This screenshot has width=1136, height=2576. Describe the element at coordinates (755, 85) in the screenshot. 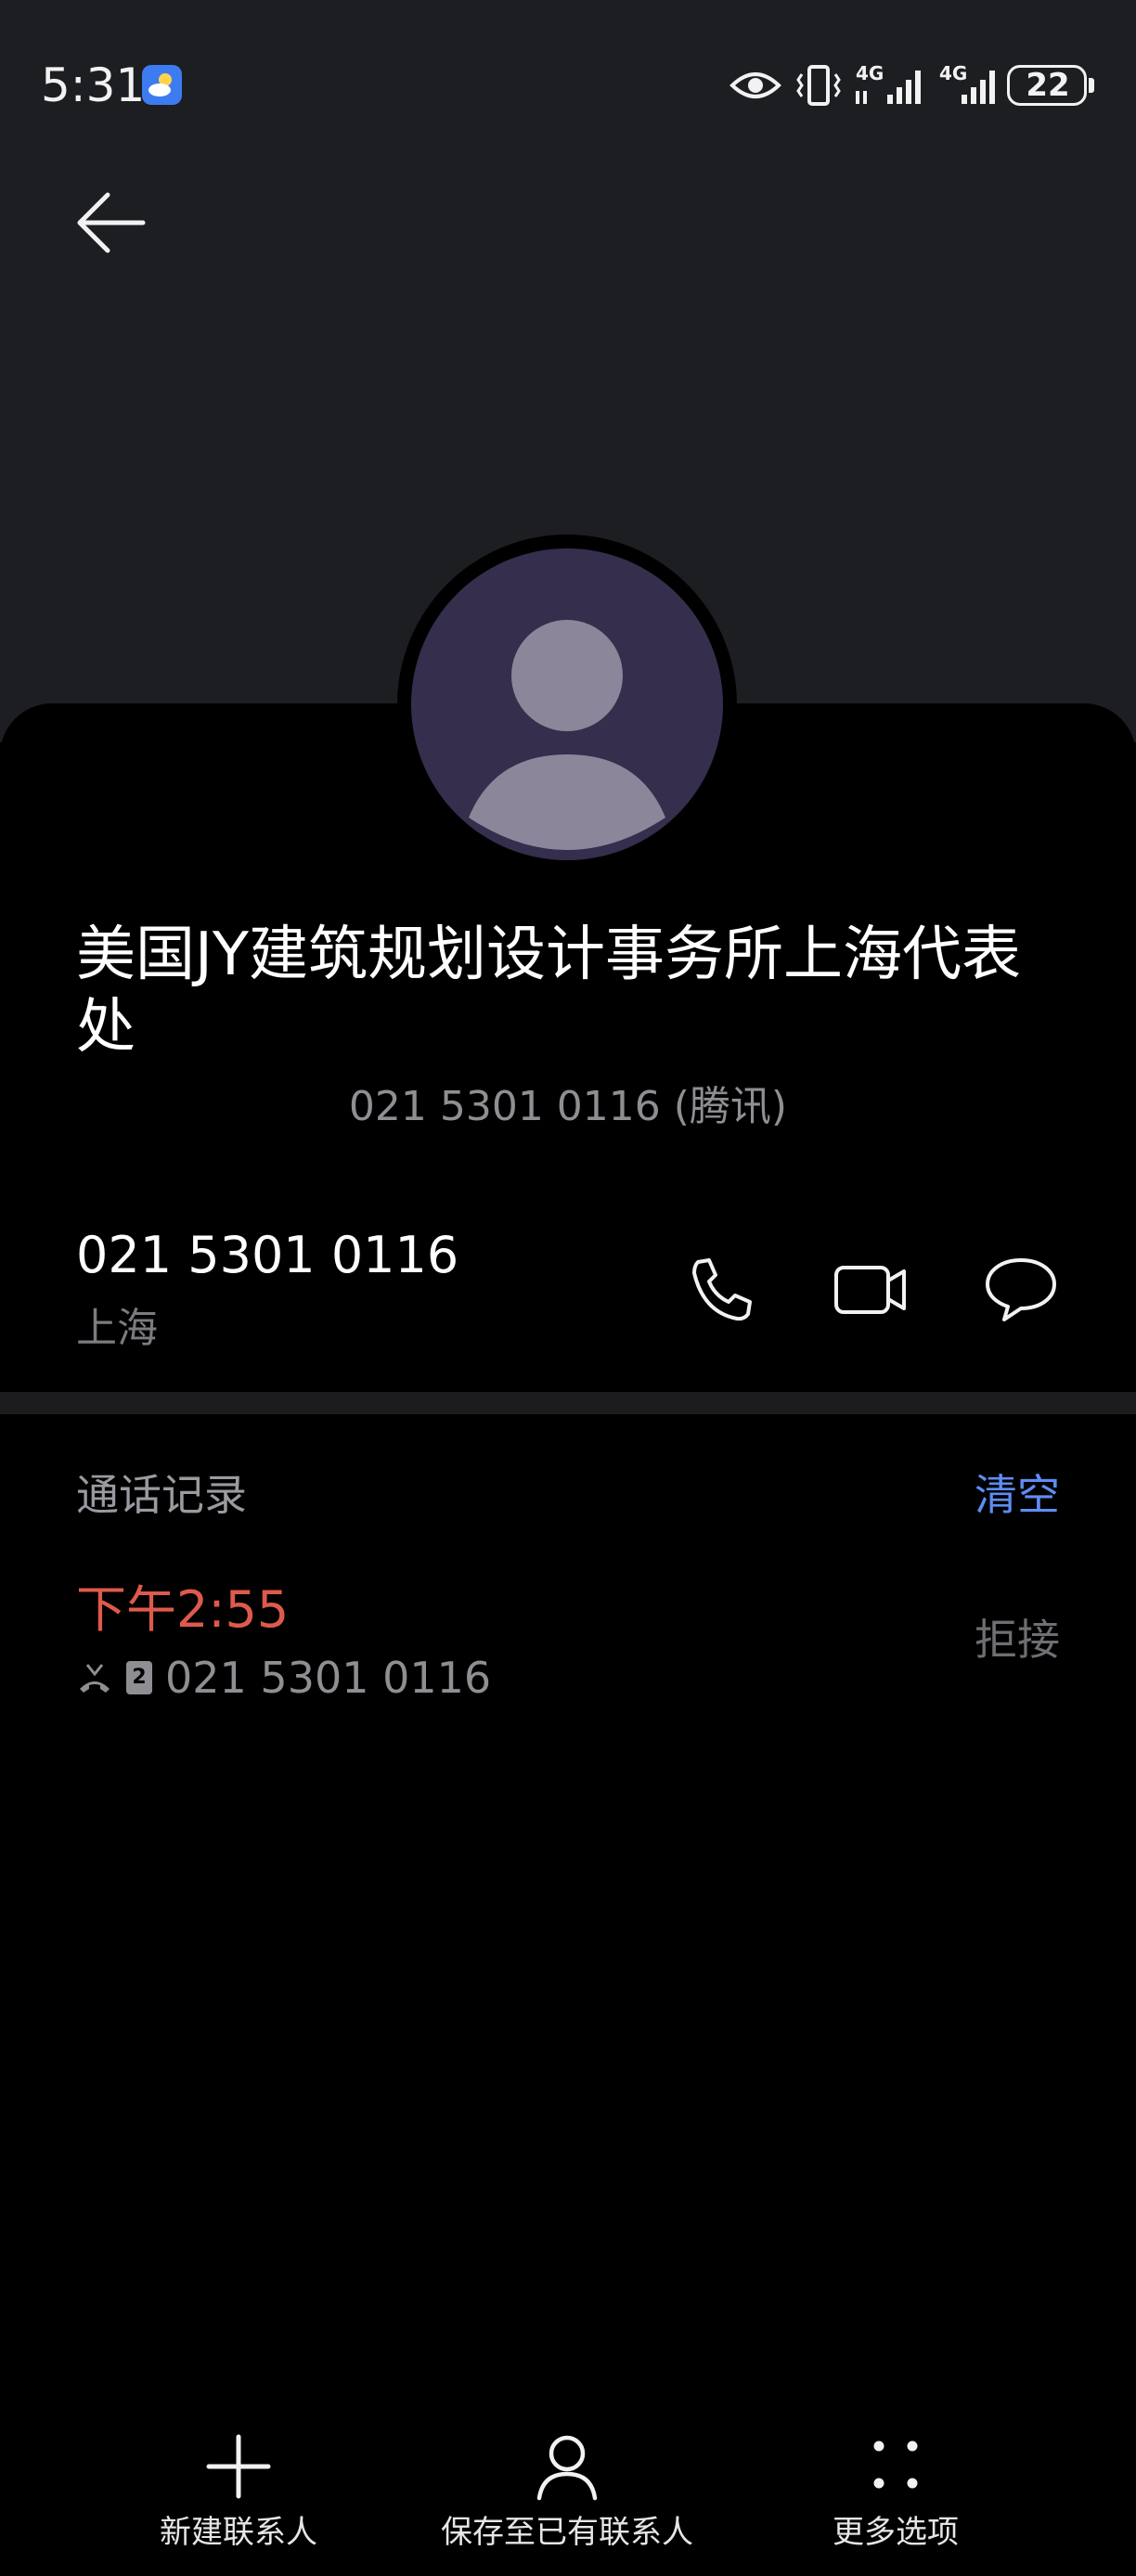

I see `eye-icon` at that location.